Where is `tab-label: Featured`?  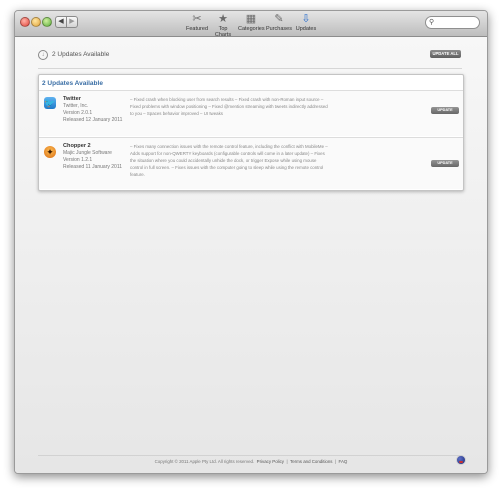 tab-label: Featured is located at coordinates (196, 29).